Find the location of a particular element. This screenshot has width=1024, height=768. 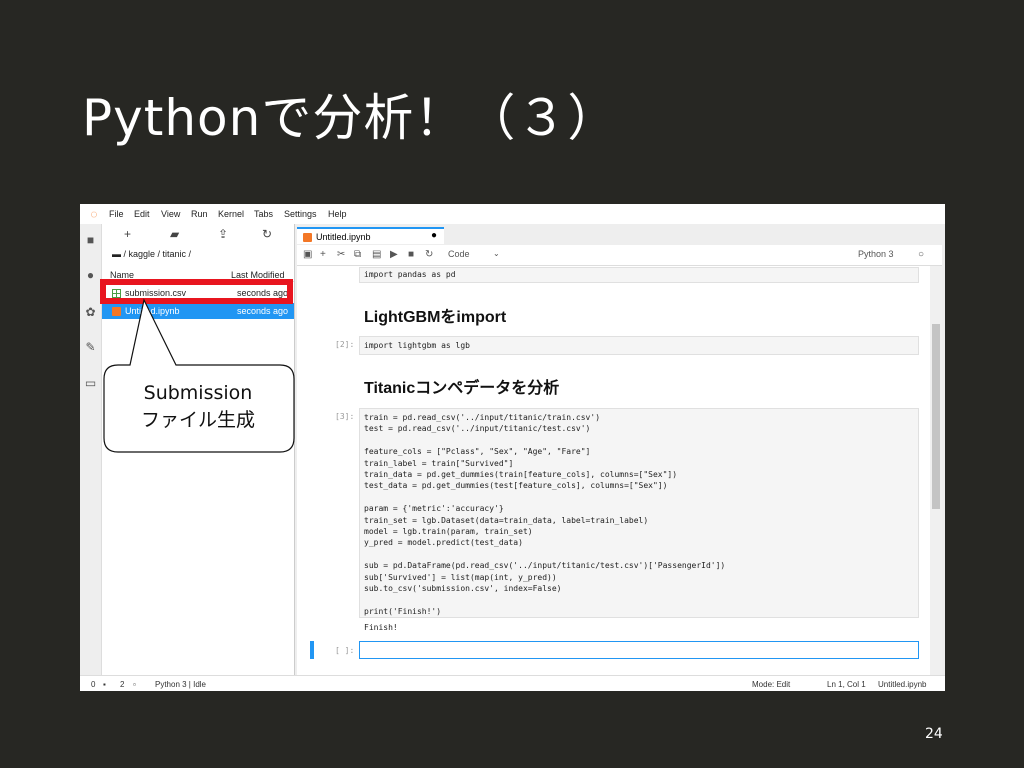

notebook-scrollbar is located at coordinates (936, 470).